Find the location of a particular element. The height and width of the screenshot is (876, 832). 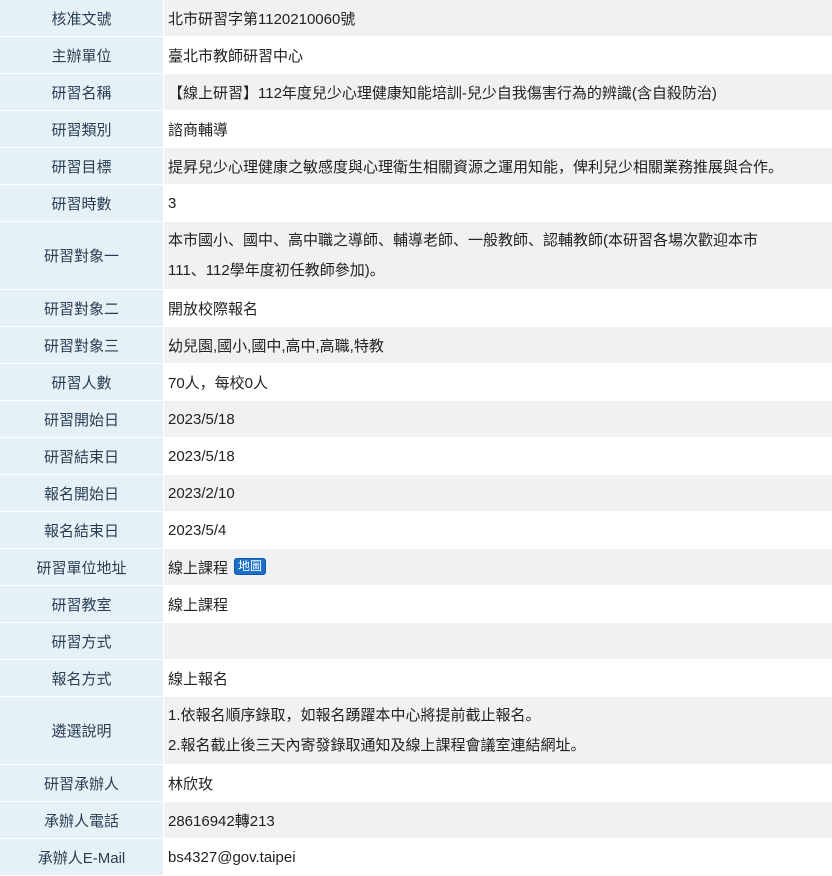

row-registration-method: 報名方式 線上報名 is located at coordinates (416, 678).